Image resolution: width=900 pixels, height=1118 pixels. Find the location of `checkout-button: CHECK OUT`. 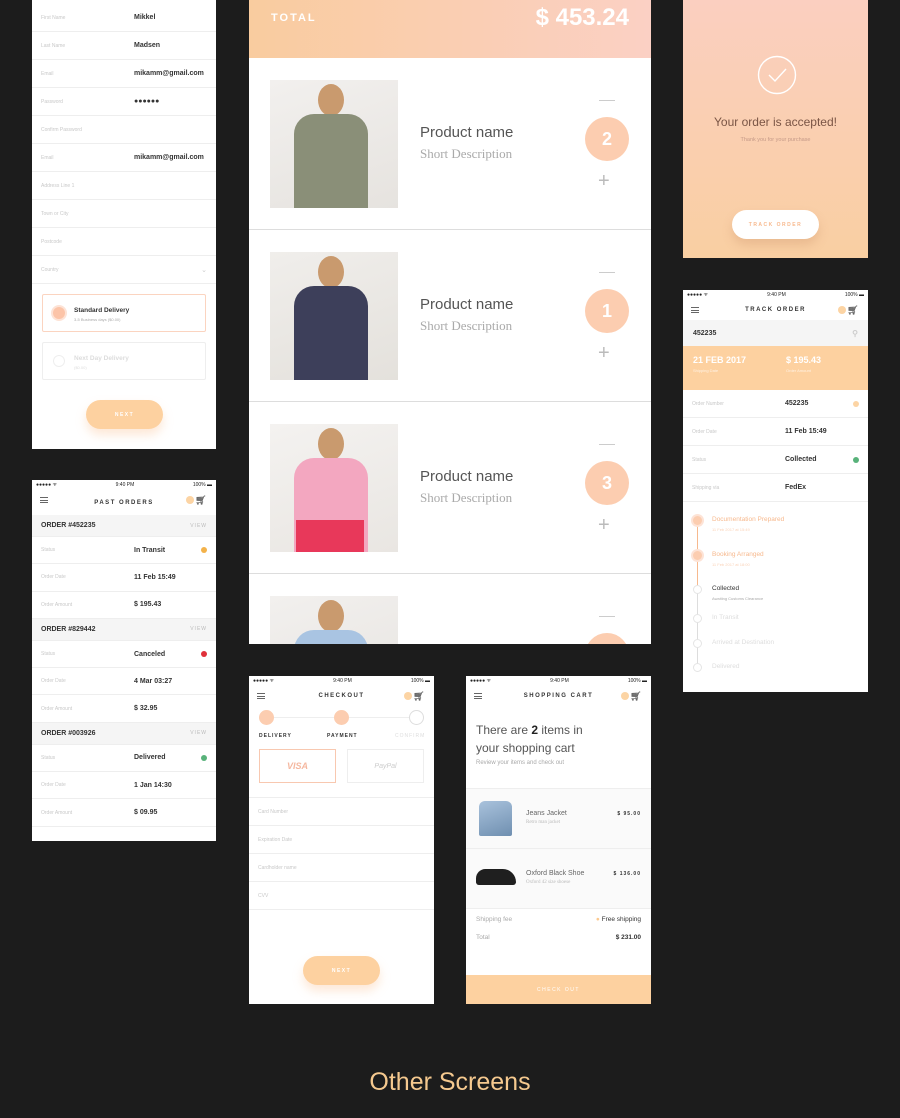

checkout-button: CHECK OUT is located at coordinates (558, 989).